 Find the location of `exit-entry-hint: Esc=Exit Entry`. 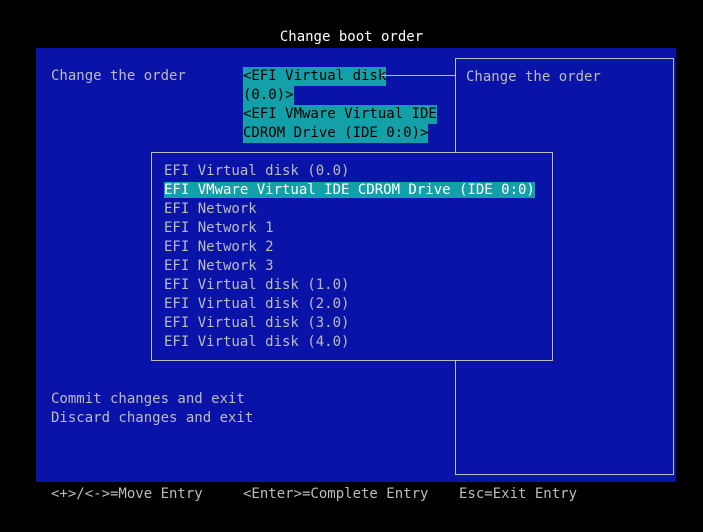

exit-entry-hint: Esc=Exit Entry is located at coordinates (518, 494).